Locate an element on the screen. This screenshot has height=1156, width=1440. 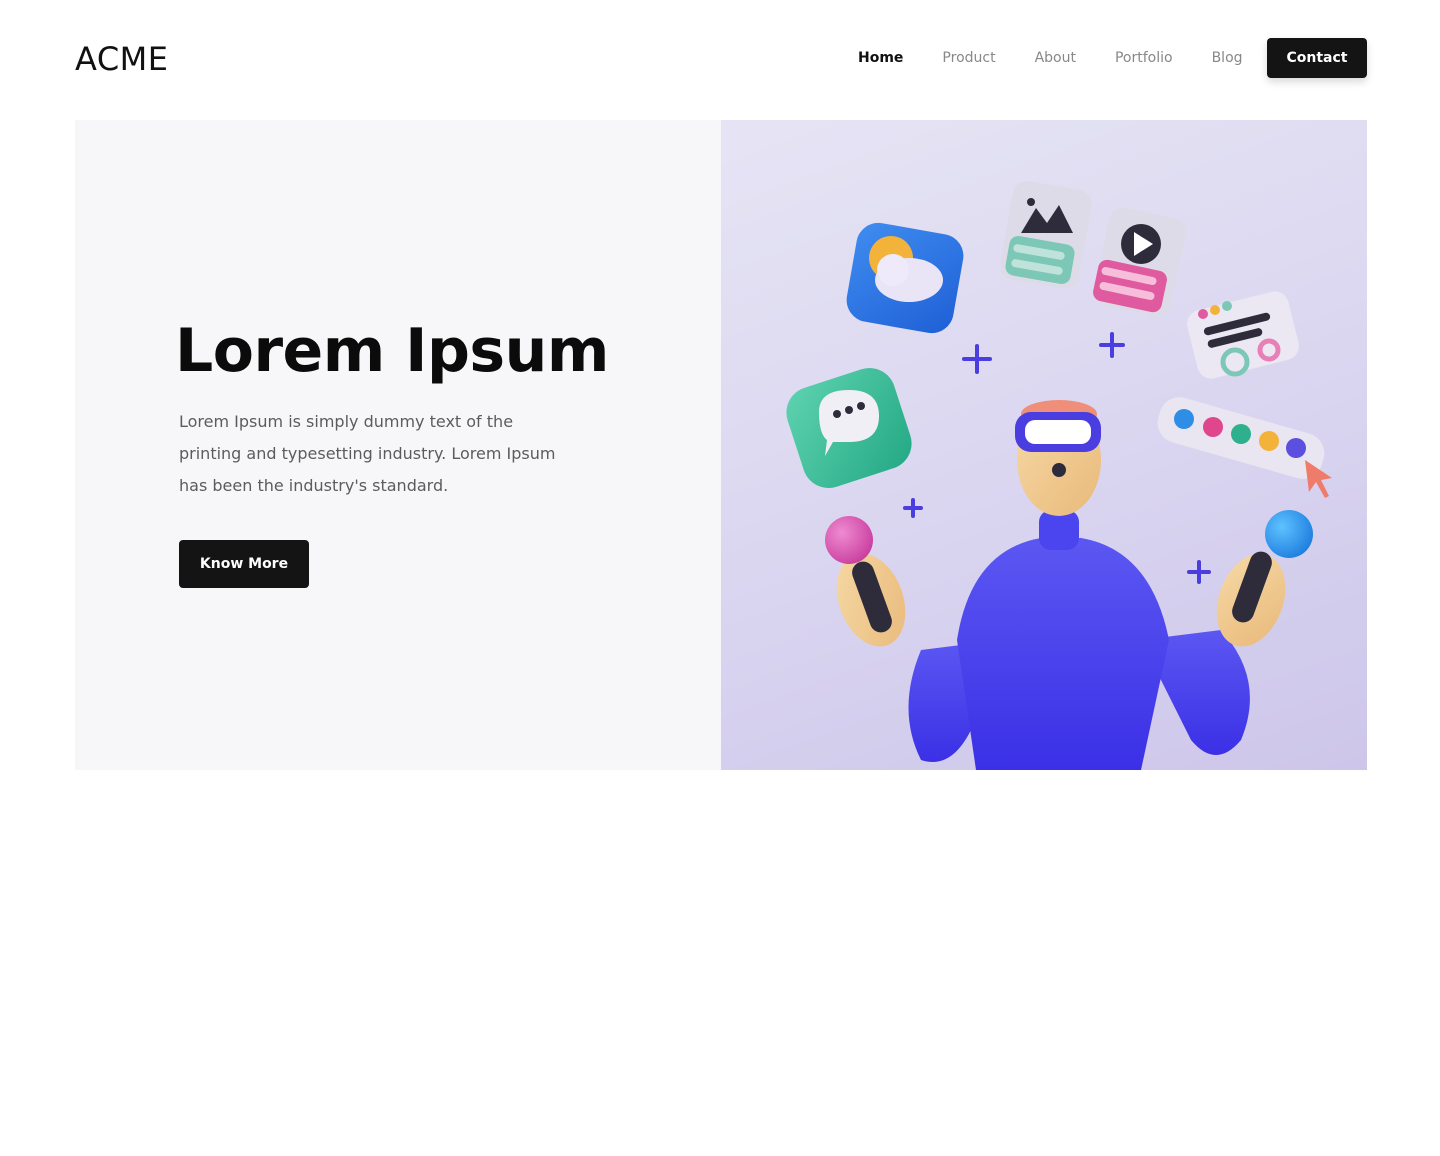
chat-bubble-icon is located at coordinates (849, 428).